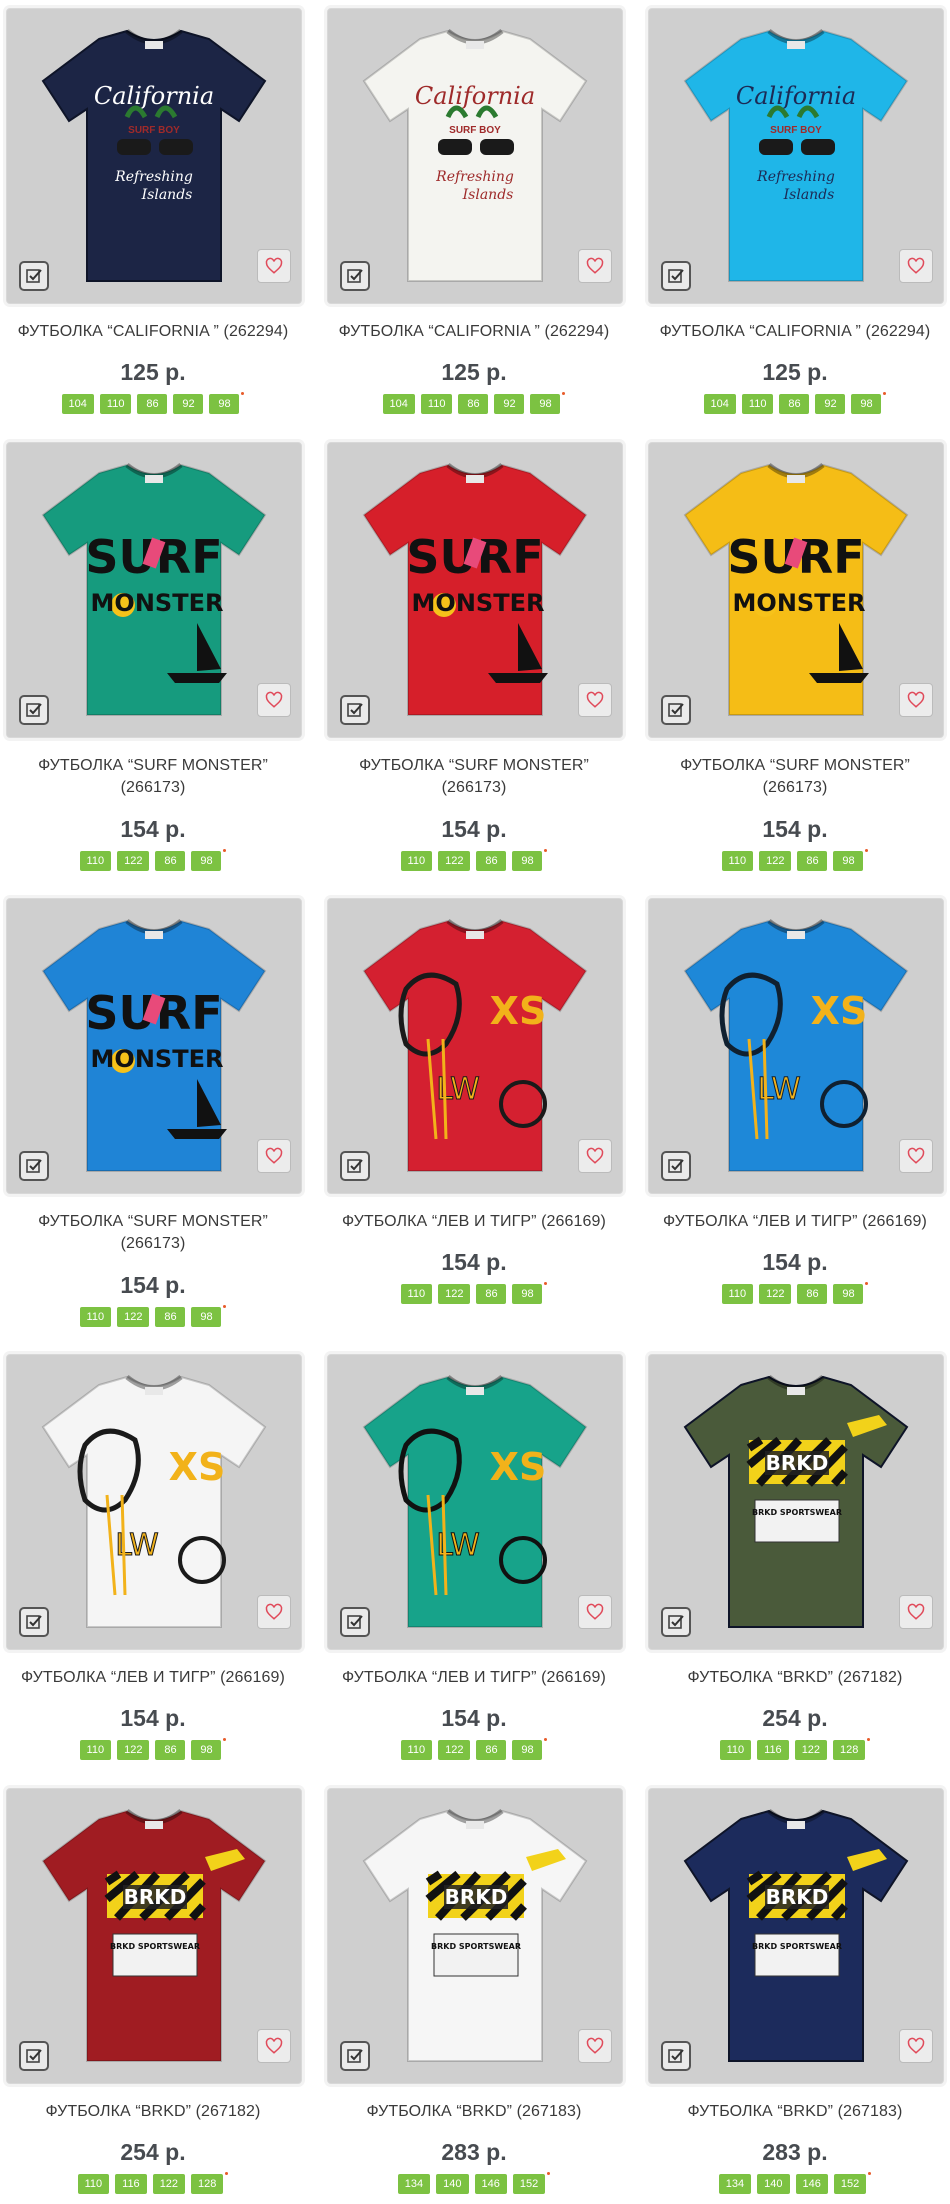 Image resolution: width=950 pixels, height=2204 pixels. Describe the element at coordinates (154, 1502) in the screenshot. I see `product-image: XS LW` at that location.